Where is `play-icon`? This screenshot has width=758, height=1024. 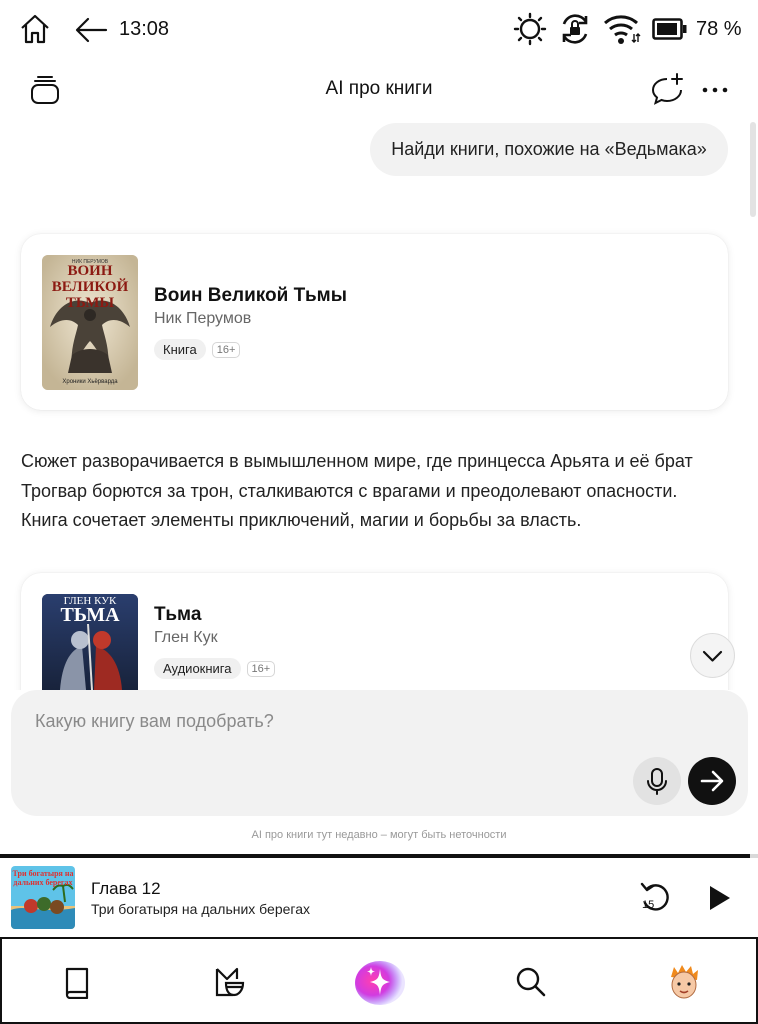
play-icon is located at coordinates (720, 898).